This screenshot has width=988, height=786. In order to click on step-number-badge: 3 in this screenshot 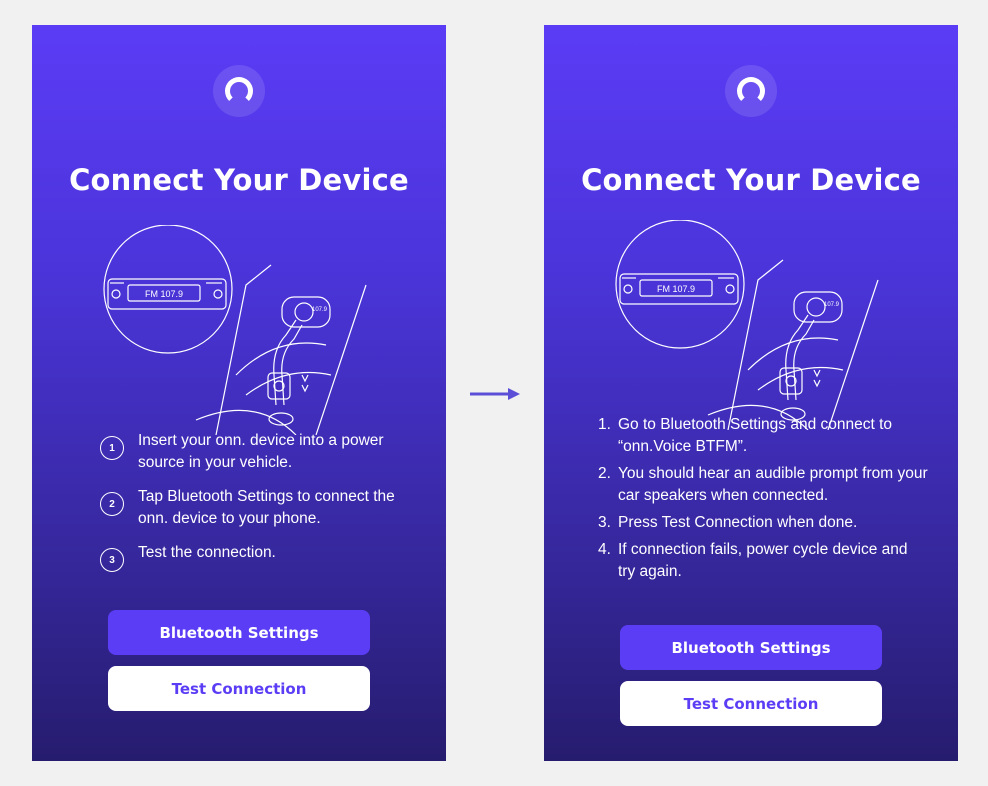, I will do `click(112, 560)`.